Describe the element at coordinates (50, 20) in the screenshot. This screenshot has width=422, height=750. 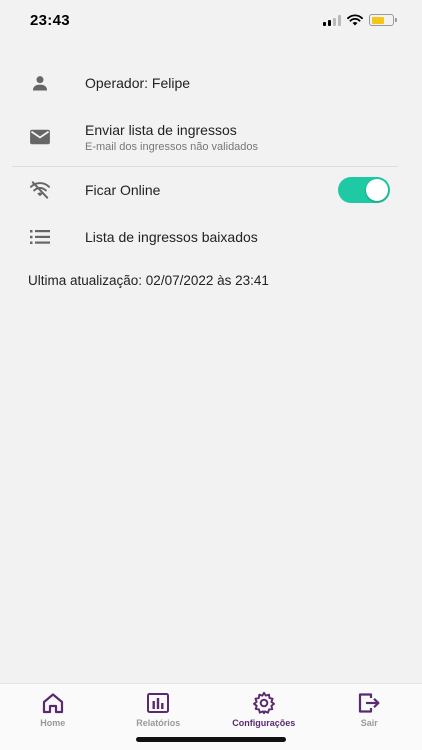
I see `status-time: 23:43` at that location.